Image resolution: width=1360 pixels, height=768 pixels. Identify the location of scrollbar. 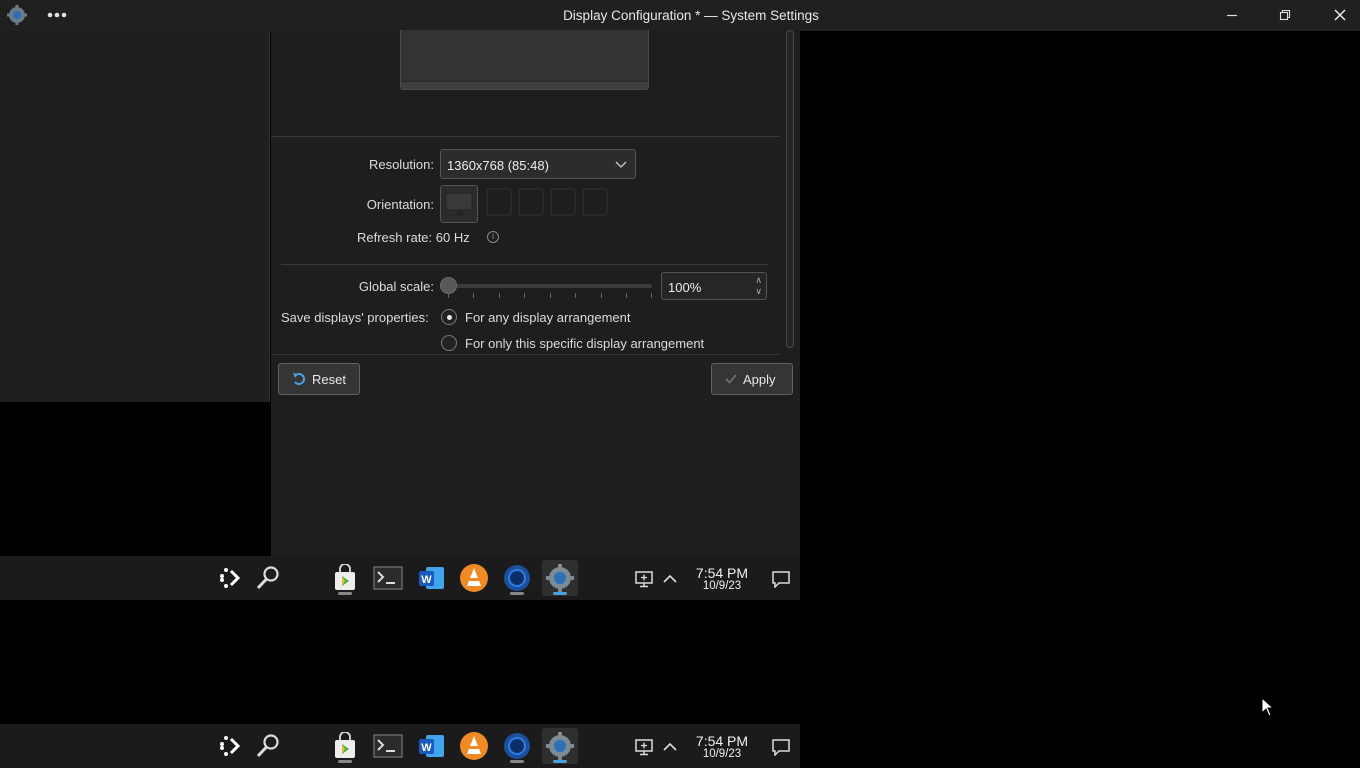
(790, 189).